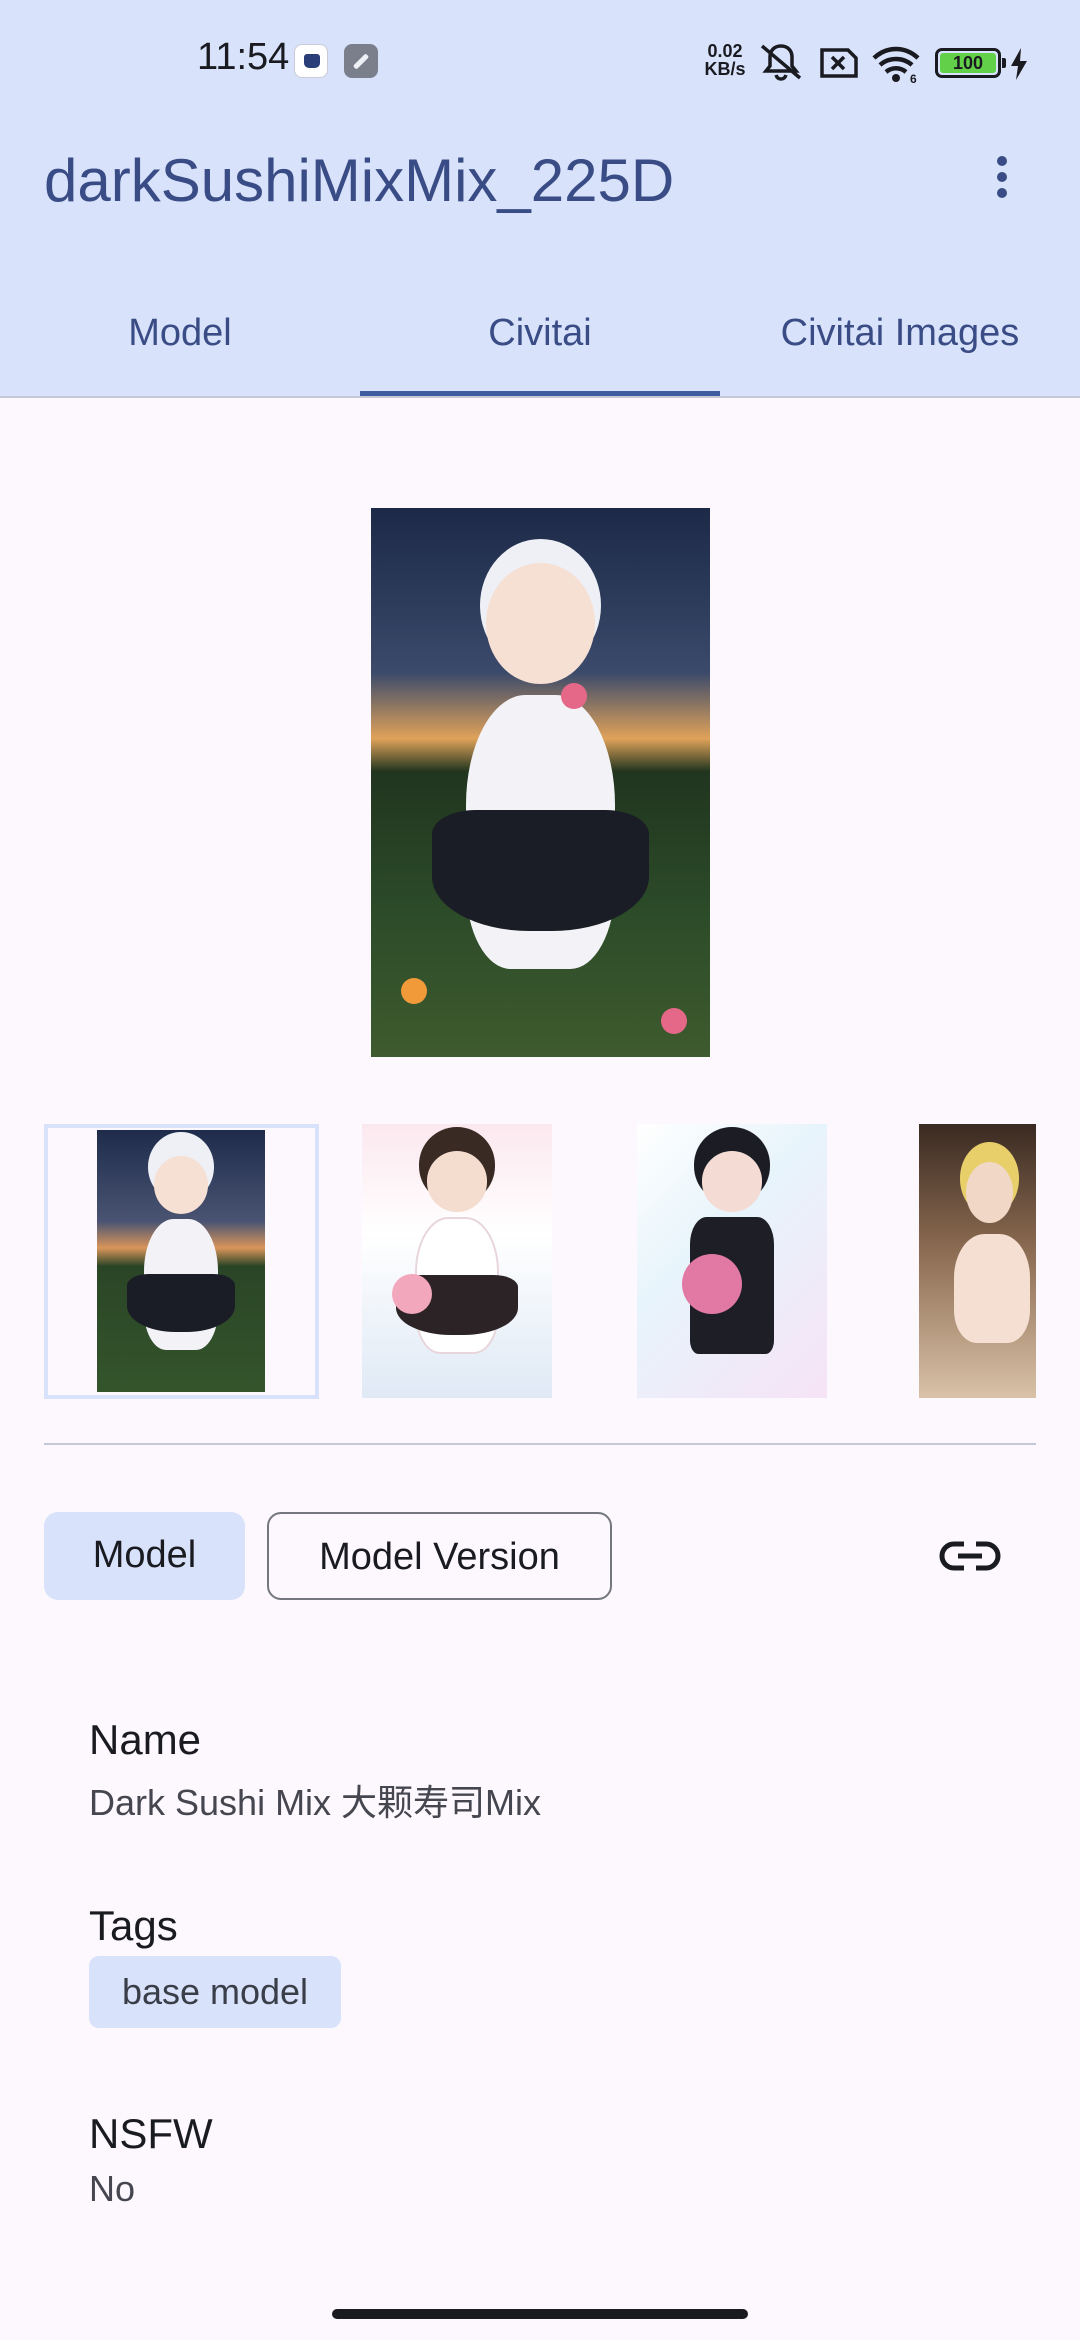  Describe the element at coordinates (540, 782) in the screenshot. I see `preview-image` at that location.